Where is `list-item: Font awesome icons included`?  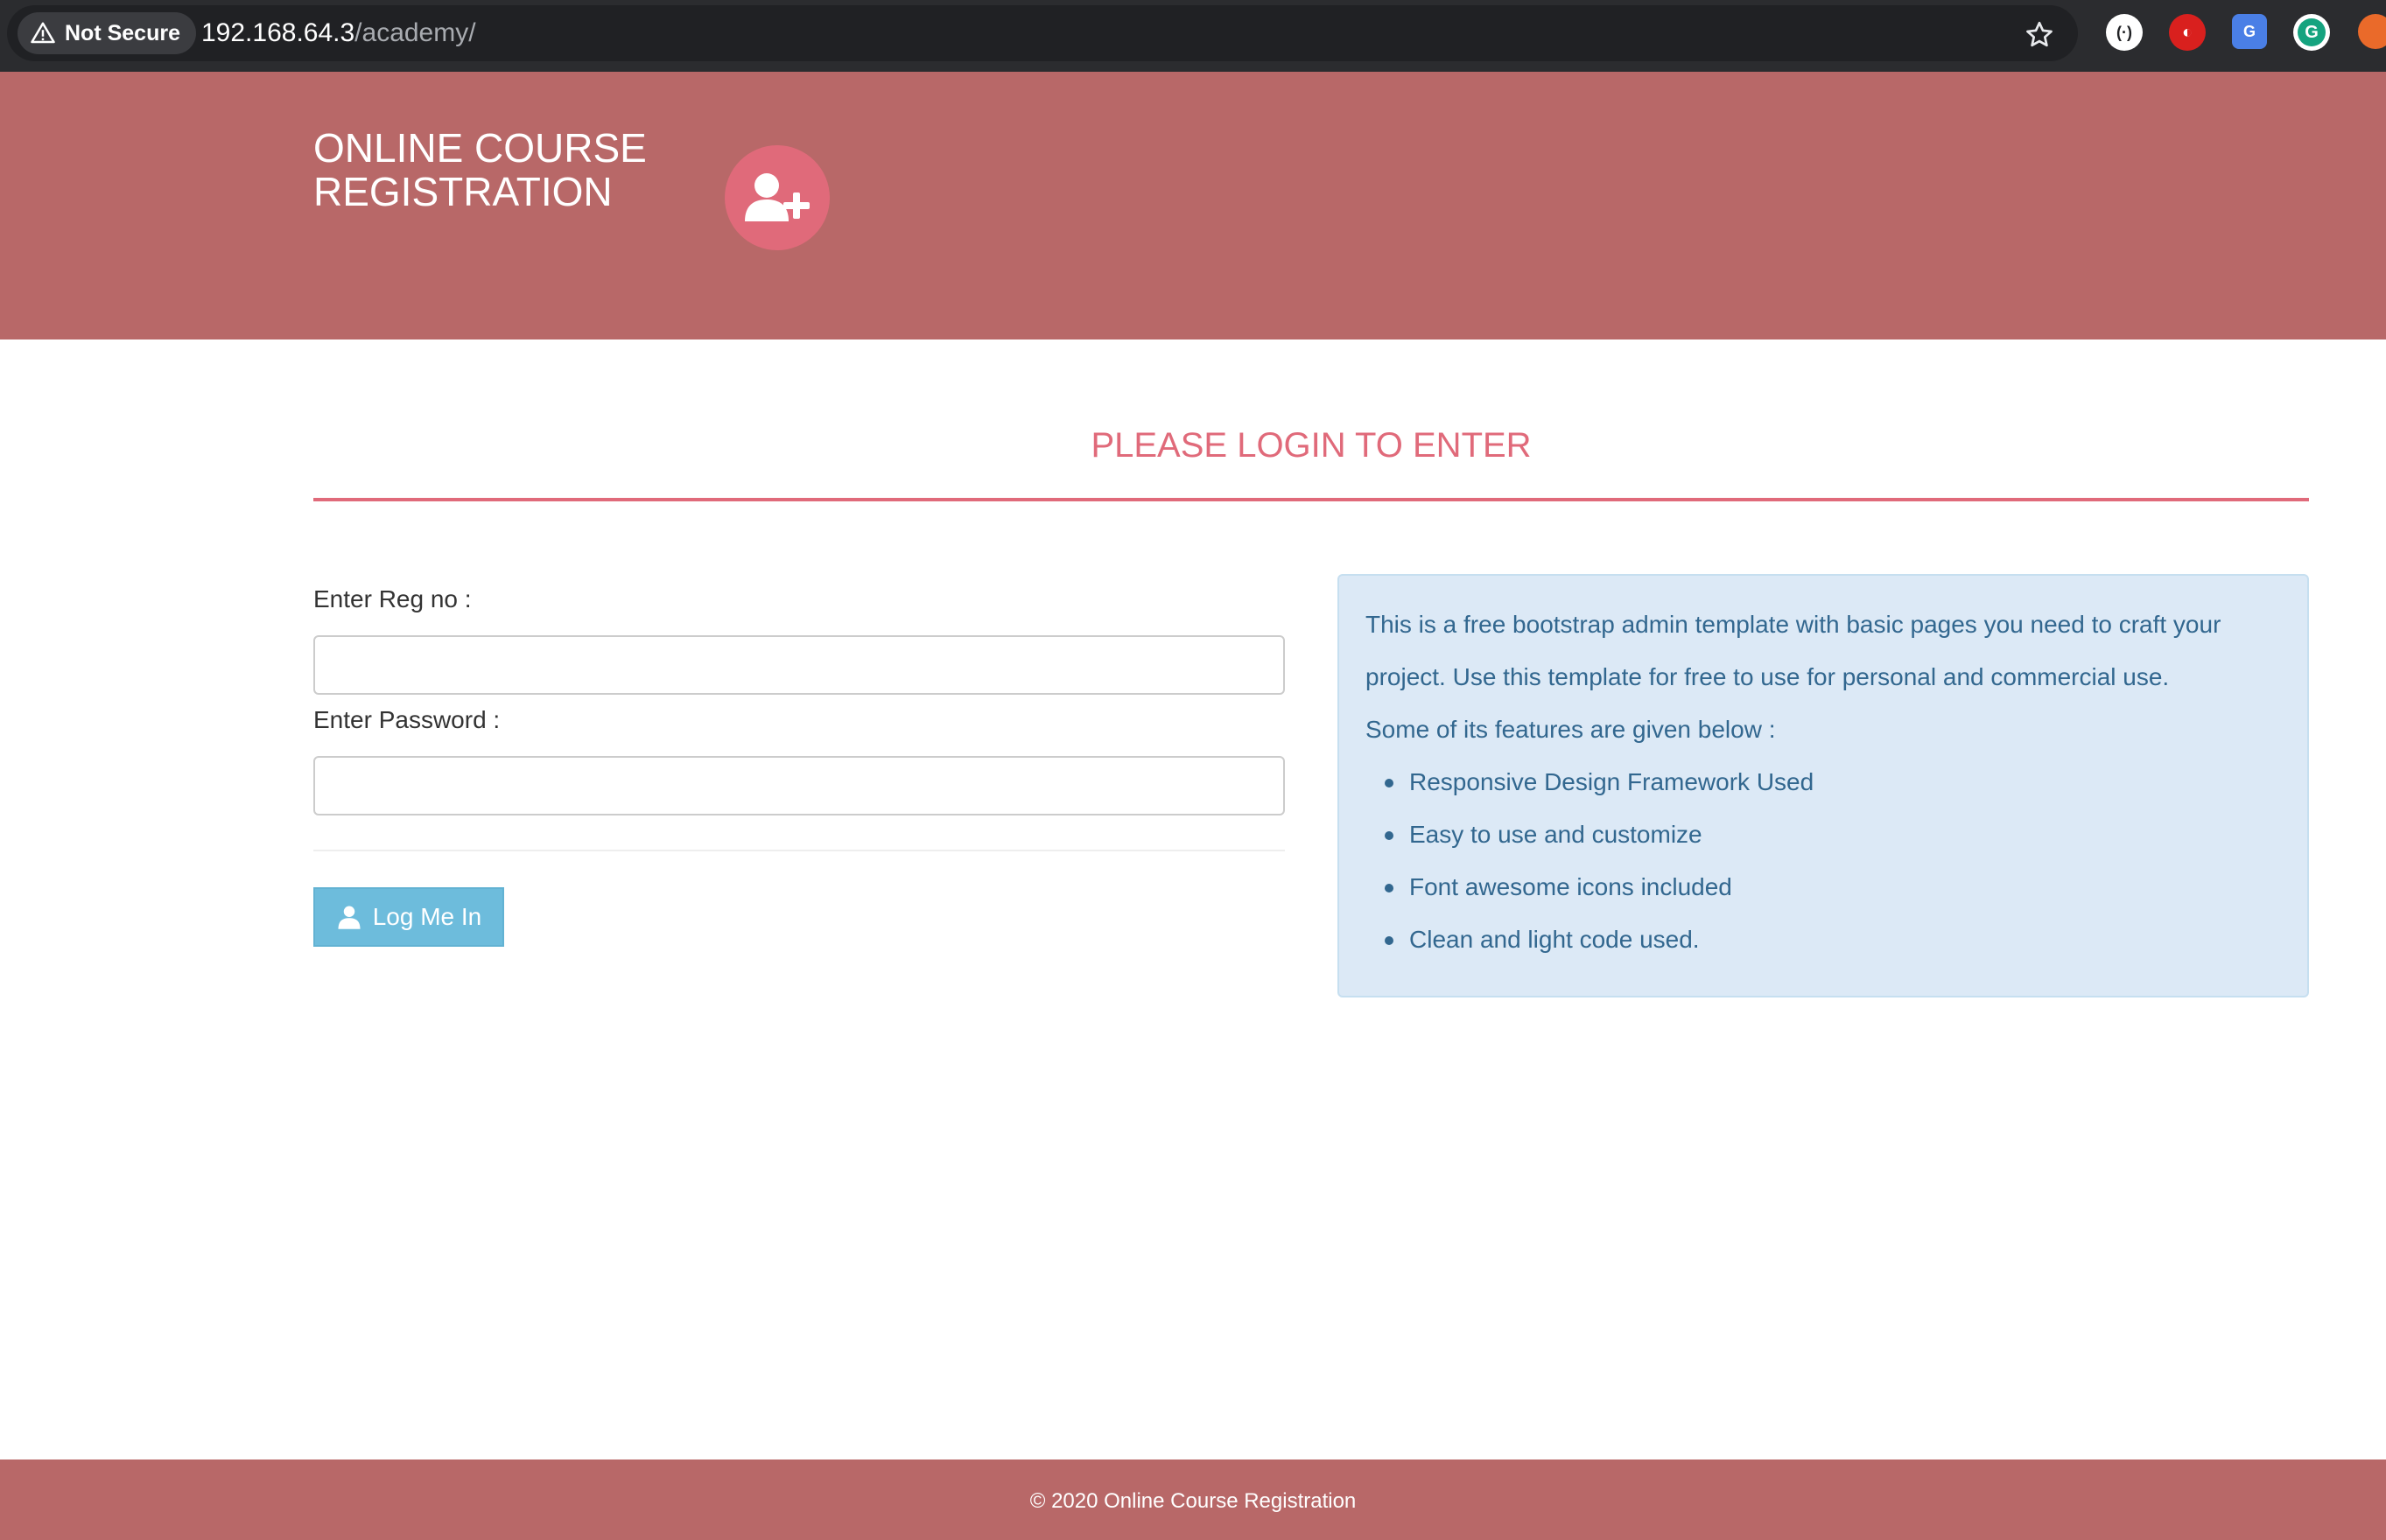 list-item: Font awesome icons included is located at coordinates (1599, 887).